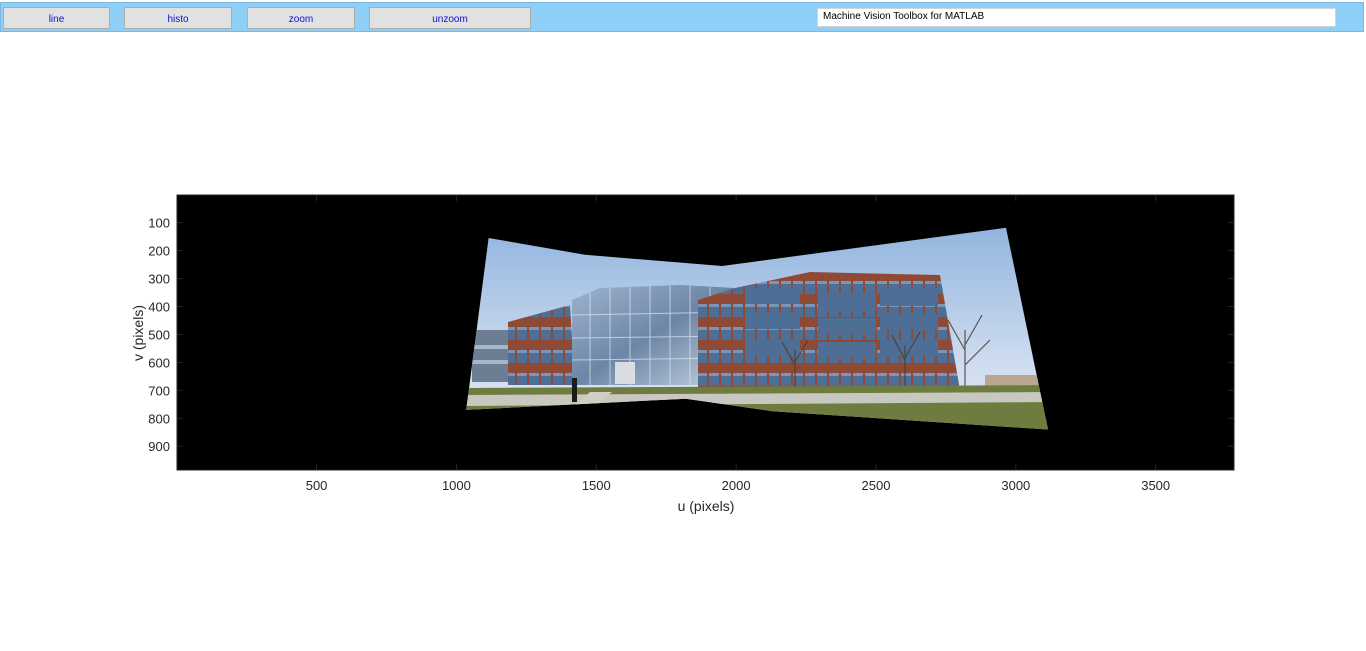 The image size is (1366, 651). I want to click on y-tick-label: 700, so click(159, 390).